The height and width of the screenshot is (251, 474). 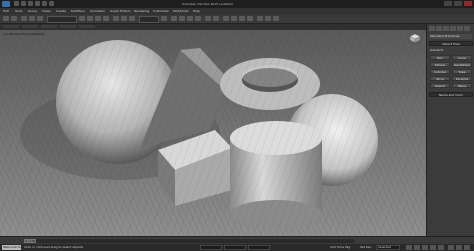 I want to click on menu-modifiers: Modifiers, so click(x=78, y=11).